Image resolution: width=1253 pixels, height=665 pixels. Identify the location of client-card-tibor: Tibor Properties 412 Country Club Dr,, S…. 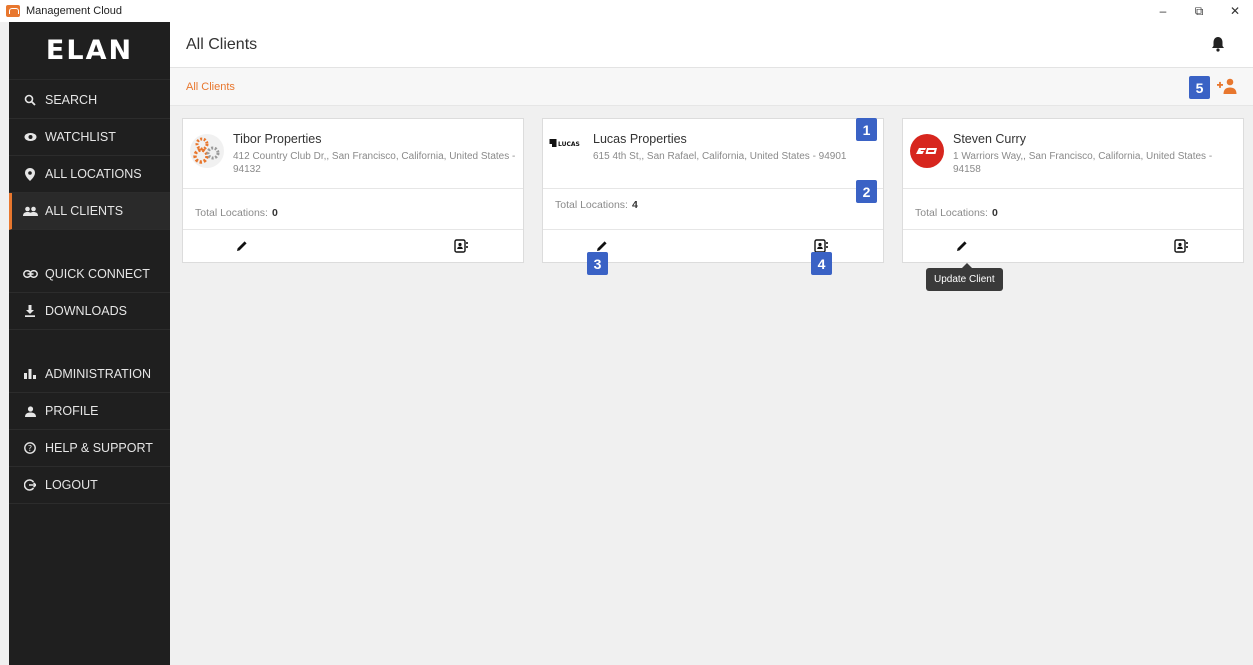
(353, 190).